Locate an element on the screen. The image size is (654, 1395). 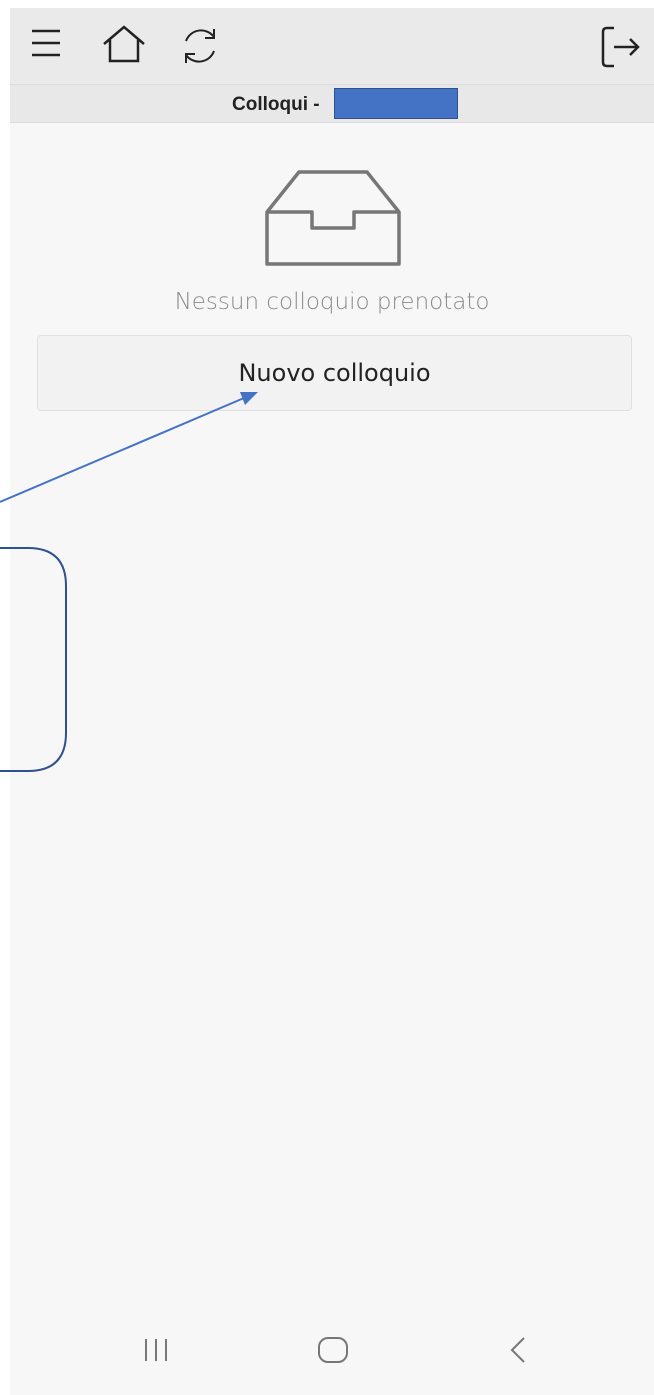
annotation-arrow-head is located at coordinates (249, 398).